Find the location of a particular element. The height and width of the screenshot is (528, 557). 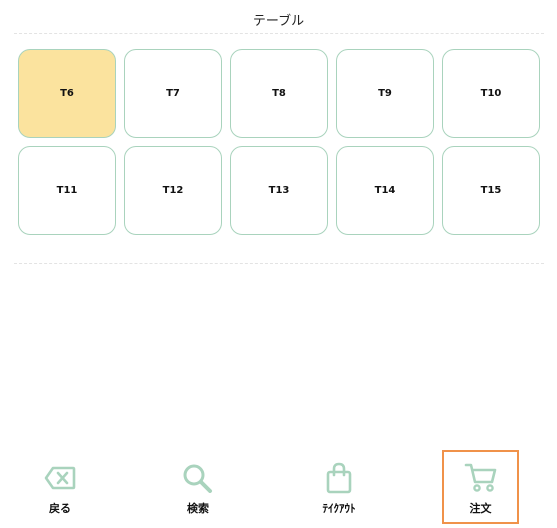

table-tile-t7: T7 is located at coordinates (173, 93).